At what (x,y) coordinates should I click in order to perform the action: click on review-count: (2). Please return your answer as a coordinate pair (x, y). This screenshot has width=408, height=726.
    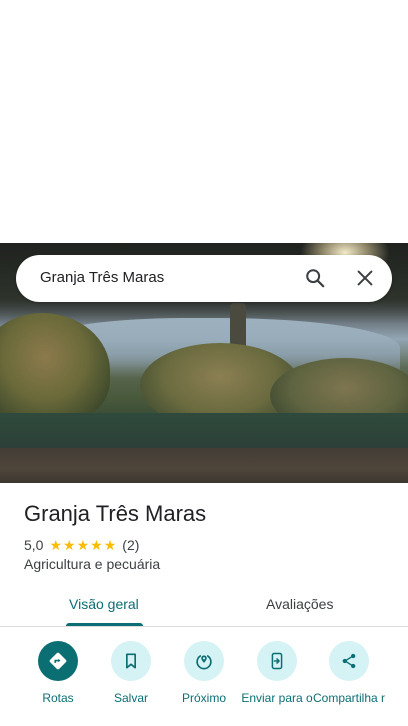
    Looking at the image, I should click on (131, 545).